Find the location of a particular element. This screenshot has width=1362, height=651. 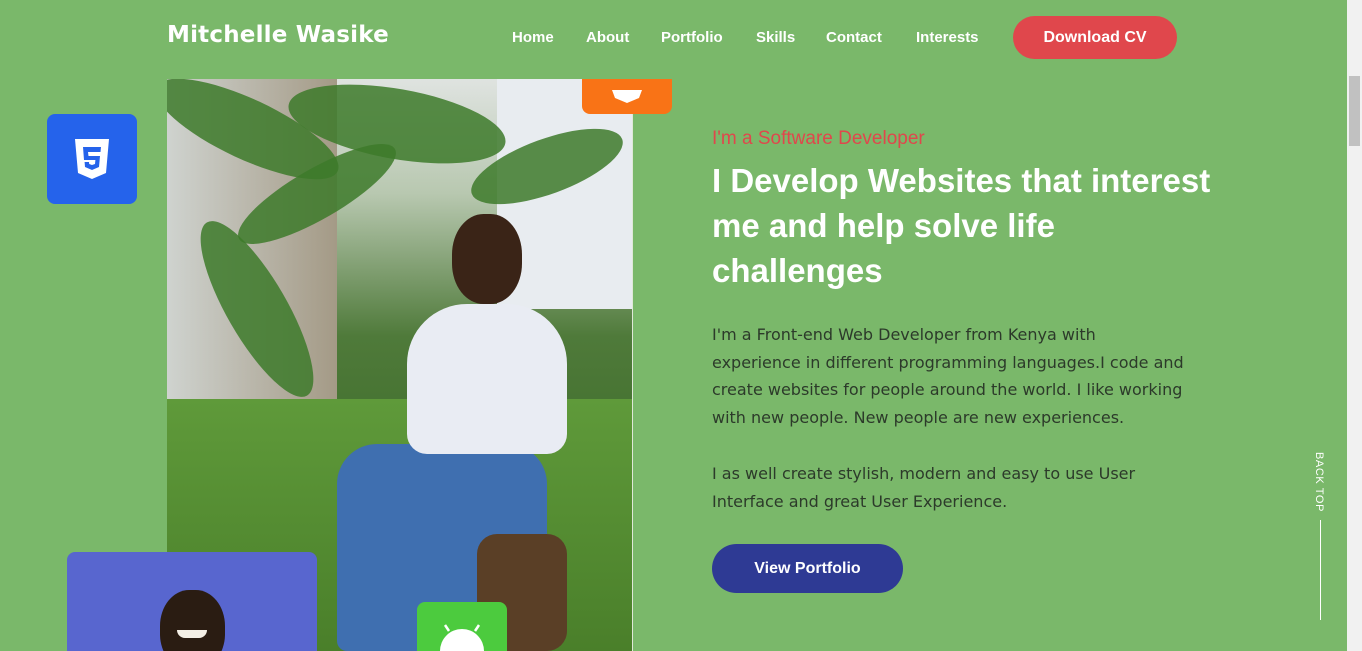

back-top-line is located at coordinates (1320, 570).